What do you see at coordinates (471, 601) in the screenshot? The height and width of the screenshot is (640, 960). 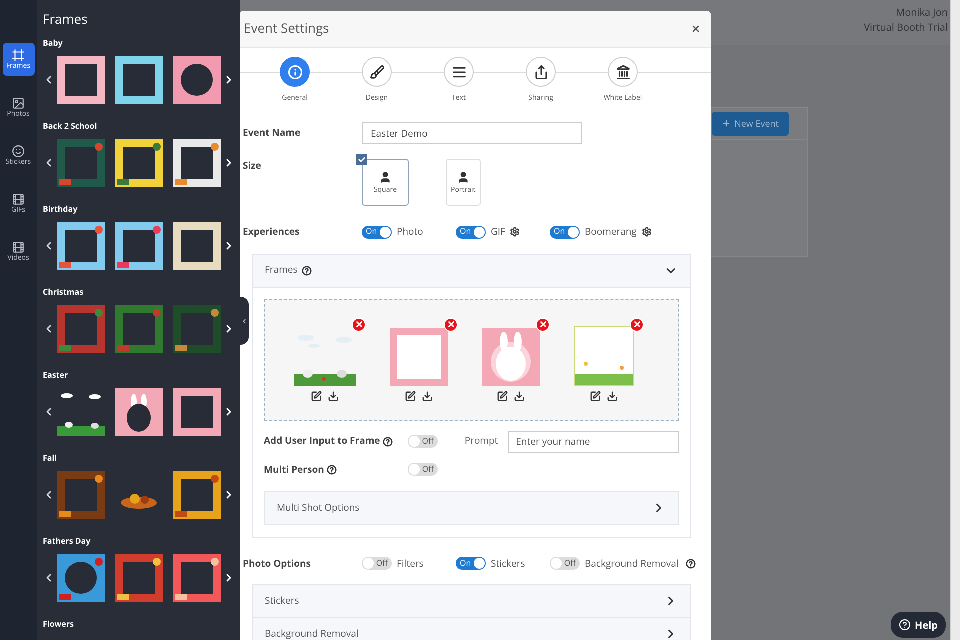 I see `accordion-header: Stickers` at bounding box center [471, 601].